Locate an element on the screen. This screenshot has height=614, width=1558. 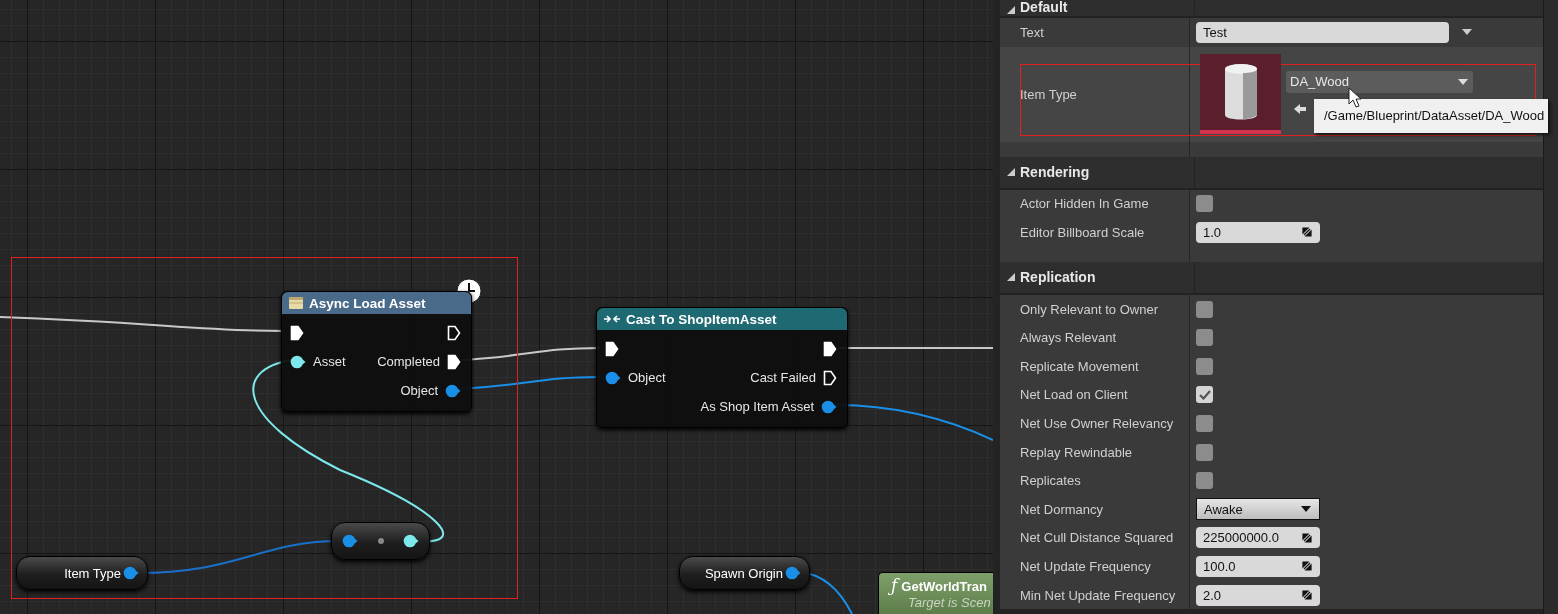
property-label: Net Update Frequency is located at coordinates (1085, 566).